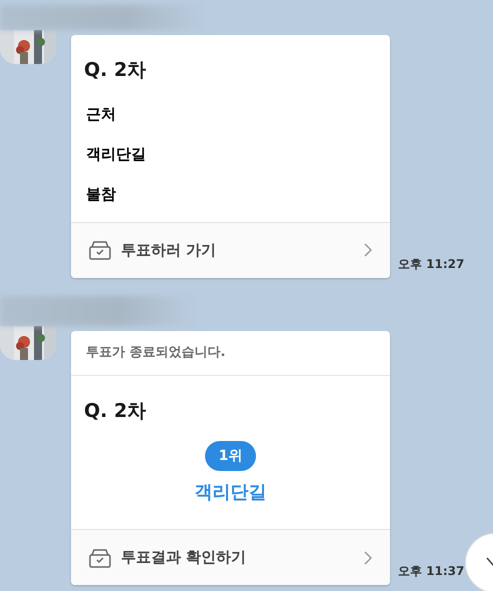 The height and width of the screenshot is (591, 493). What do you see at coordinates (230, 250) in the screenshot?
I see `poll-action-button: 투표하러 가기` at bounding box center [230, 250].